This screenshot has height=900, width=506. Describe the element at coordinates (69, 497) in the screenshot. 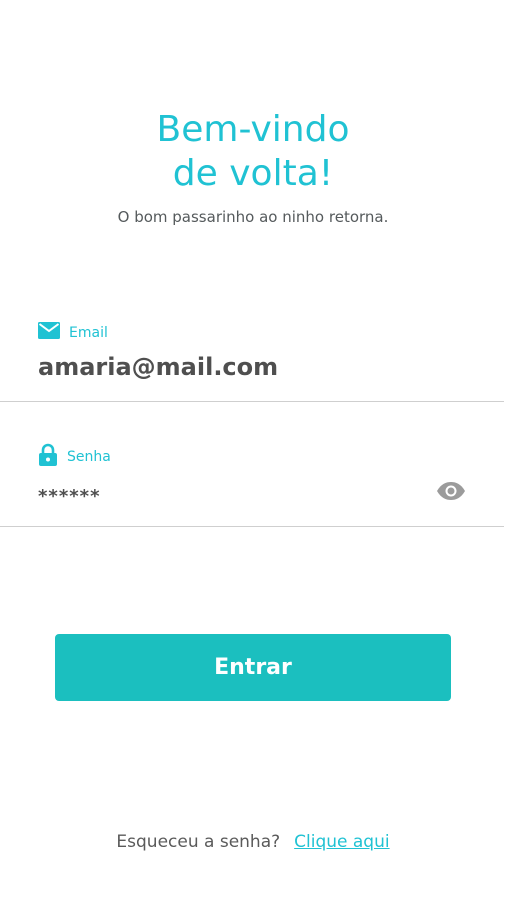

I see `password-input: ******` at that location.